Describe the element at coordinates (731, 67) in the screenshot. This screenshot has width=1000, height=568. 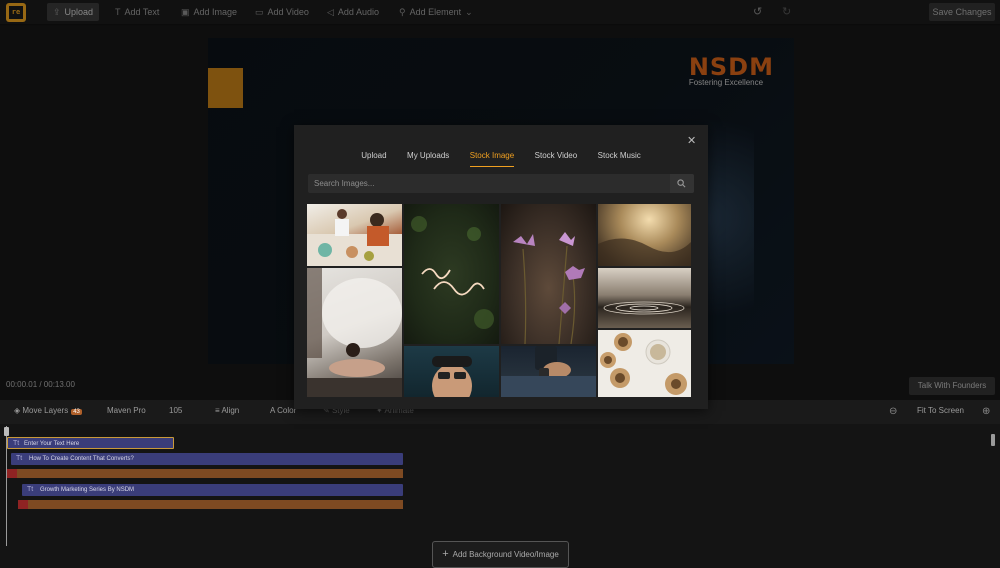
I see `brand-title: NSDM` at that location.